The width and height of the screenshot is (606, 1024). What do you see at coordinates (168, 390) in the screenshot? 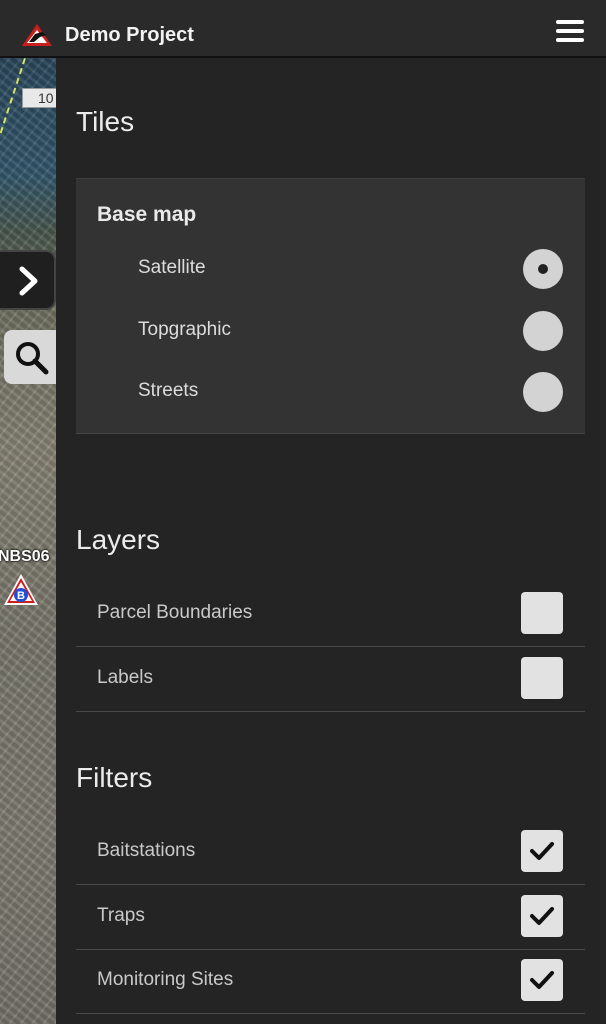
I see `radio-label: Streets` at bounding box center [168, 390].